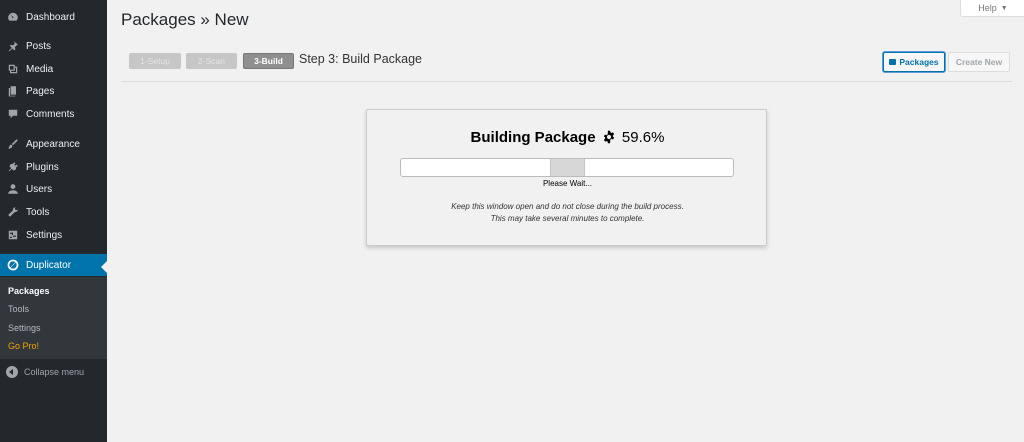 This screenshot has width=1024, height=442. I want to click on building-label: Building Package, so click(533, 137).